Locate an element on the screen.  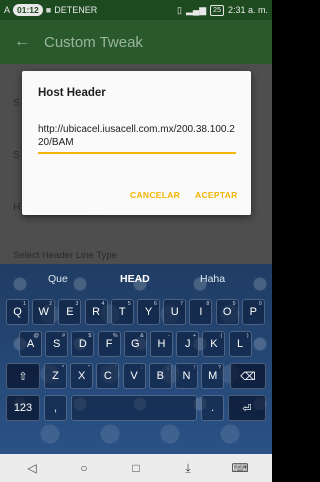
key-a: A @ is located at coordinates (30, 344).